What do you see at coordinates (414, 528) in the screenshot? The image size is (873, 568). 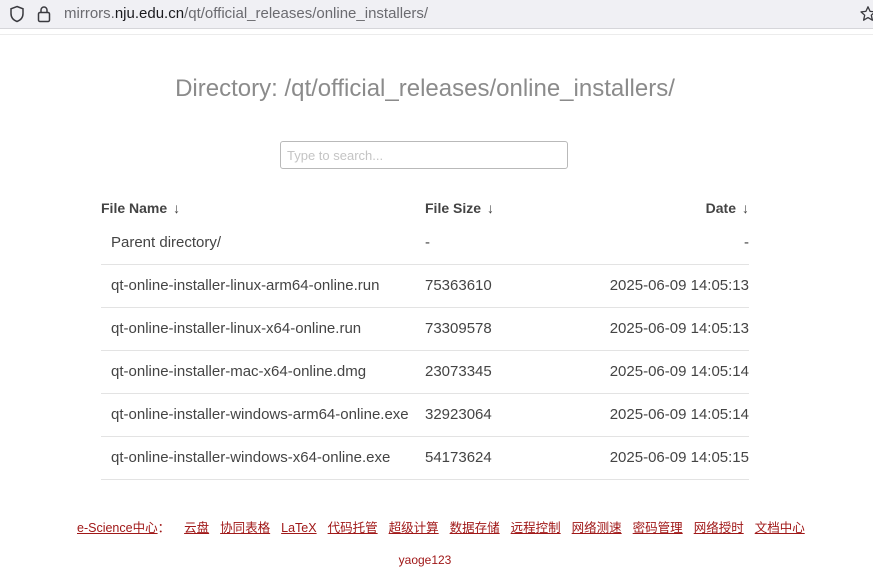 I see `footer-link-supercomputing: 超级计算` at bounding box center [414, 528].